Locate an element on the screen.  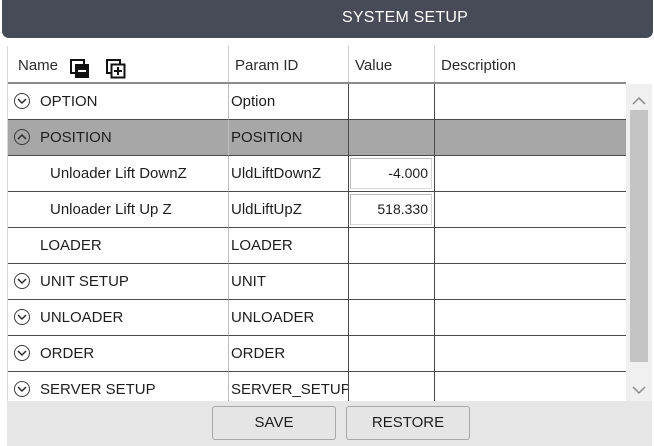
cell-param-id: POSITION is located at coordinates (289, 138).